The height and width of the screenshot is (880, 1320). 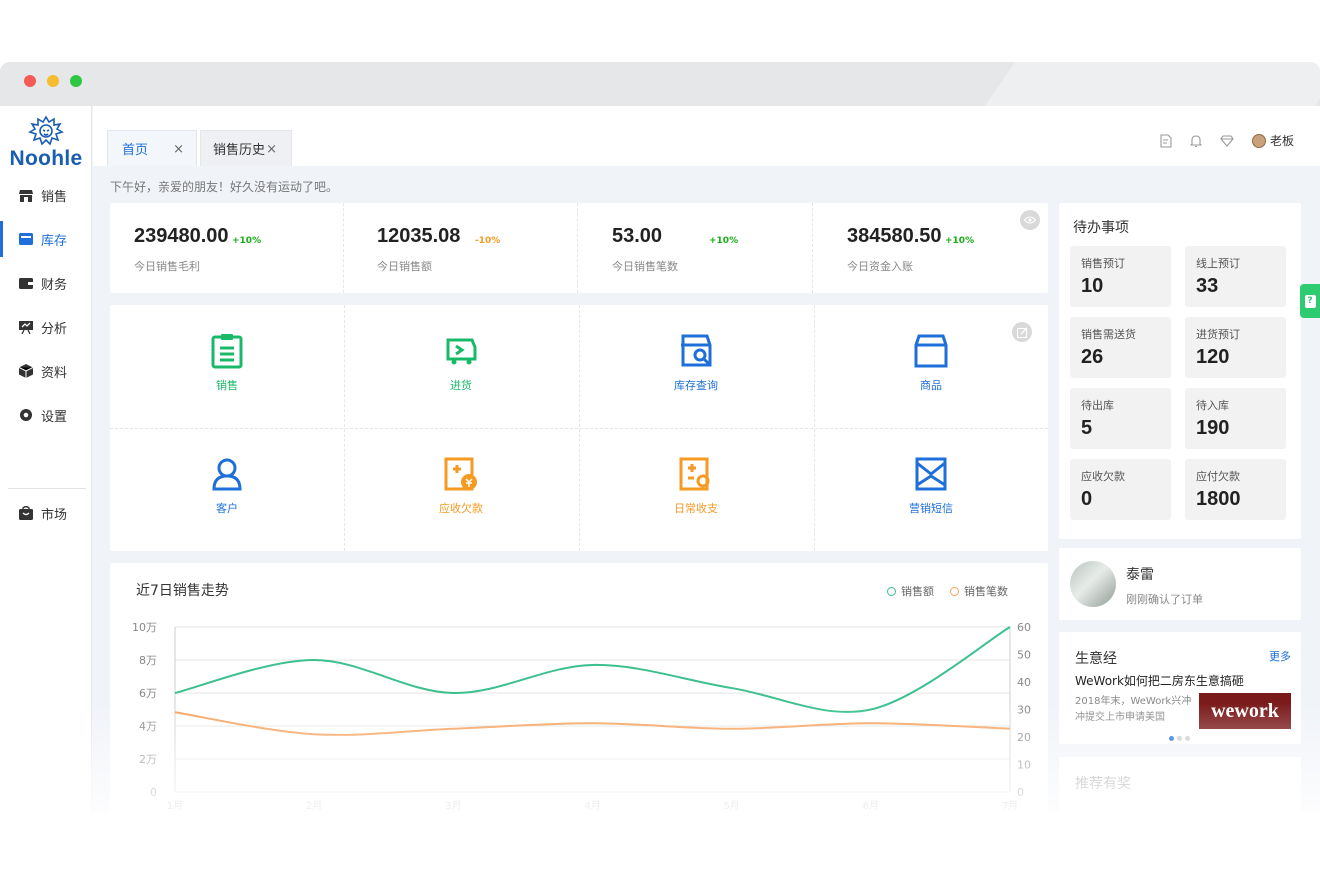 What do you see at coordinates (1097, 405) in the screenshot?
I see `todo-label: 待出库` at bounding box center [1097, 405].